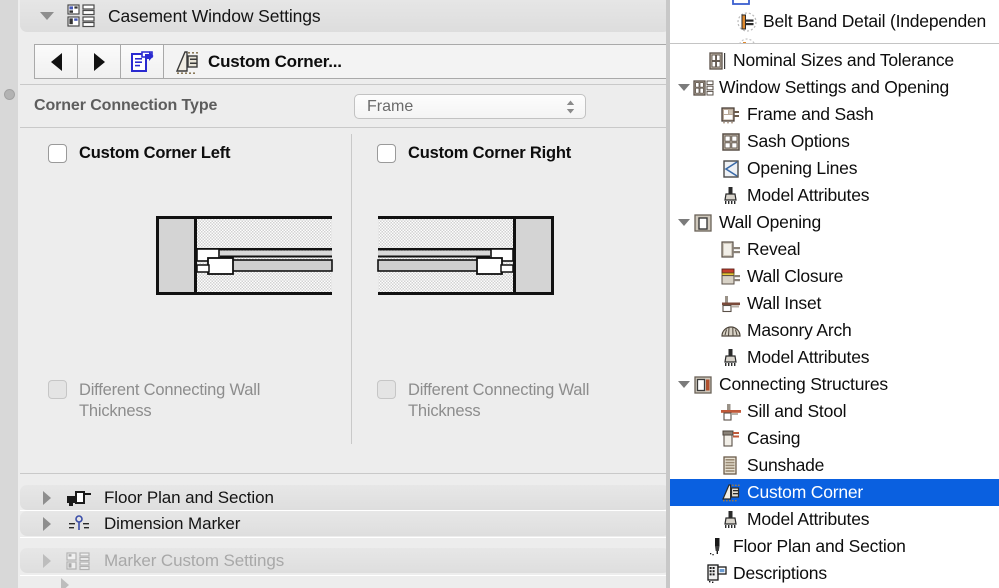 The width and height of the screenshot is (999, 588). What do you see at coordinates (717, 61) in the screenshot?
I see `nominal-sizes-icon` at bounding box center [717, 61].